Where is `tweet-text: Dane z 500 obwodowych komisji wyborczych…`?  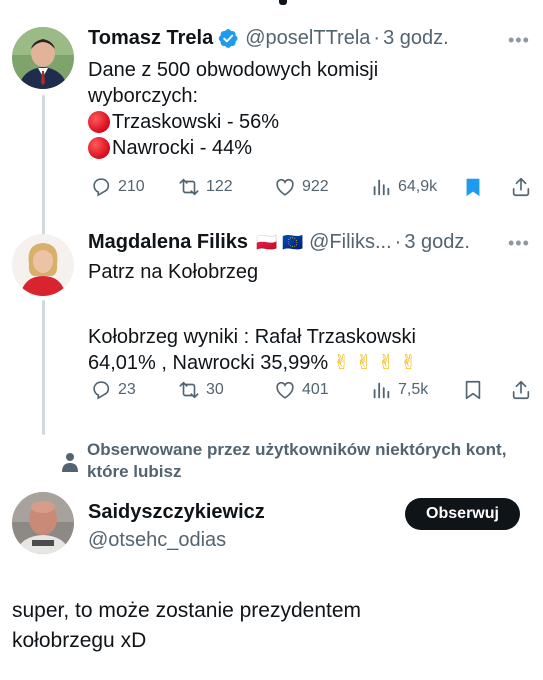 tweet-text: Dane z 500 obwodowych komisji wyborczych… is located at coordinates (233, 109).